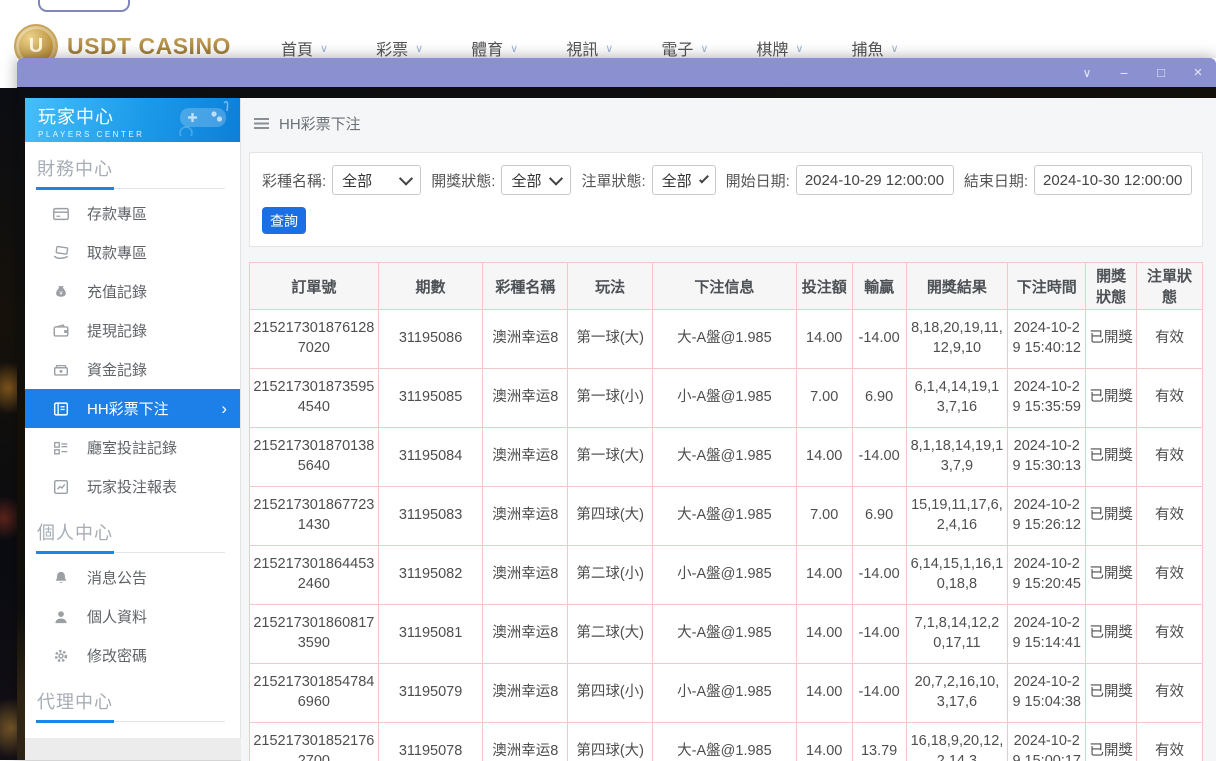  What do you see at coordinates (357, 180) in the screenshot?
I see `lottery-name-value: 全部` at bounding box center [357, 180].